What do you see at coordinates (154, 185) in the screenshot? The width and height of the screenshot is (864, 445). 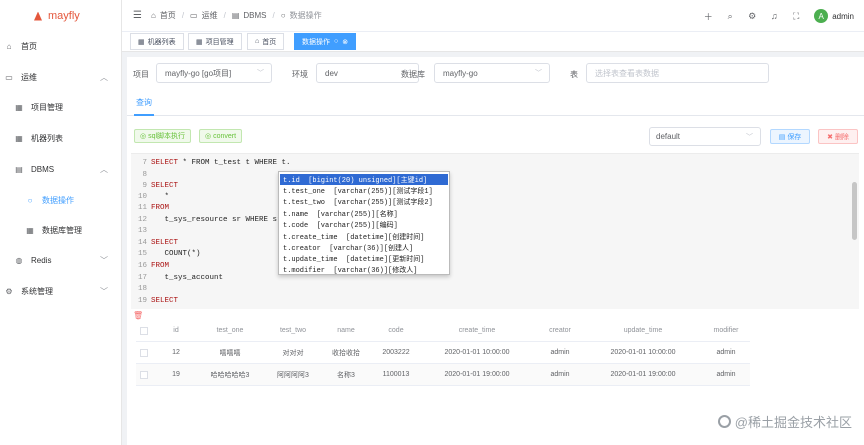 I see `code-line: 9 SELECT` at bounding box center [154, 185].